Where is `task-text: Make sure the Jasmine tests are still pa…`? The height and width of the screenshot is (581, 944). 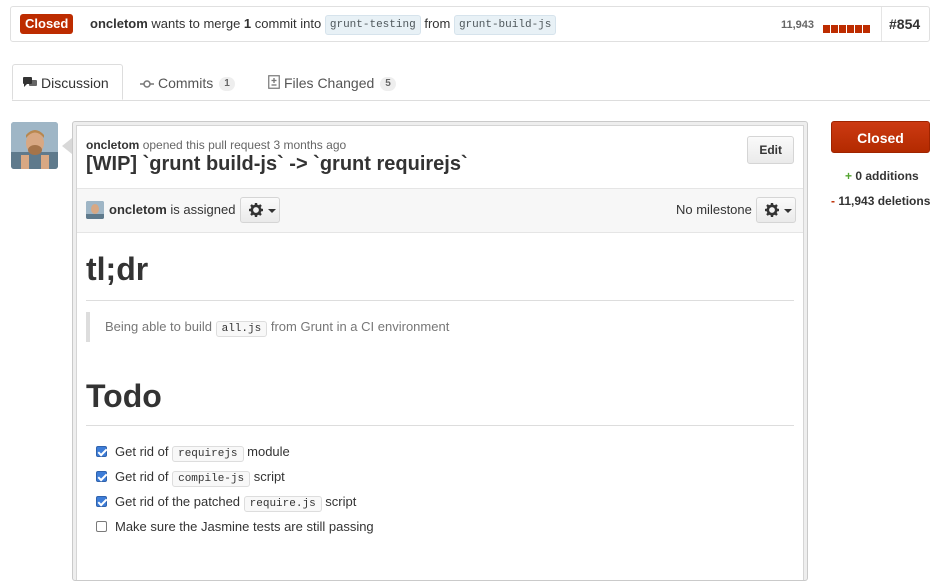 task-text: Make sure the Jasmine tests are still pa… is located at coordinates (244, 526).